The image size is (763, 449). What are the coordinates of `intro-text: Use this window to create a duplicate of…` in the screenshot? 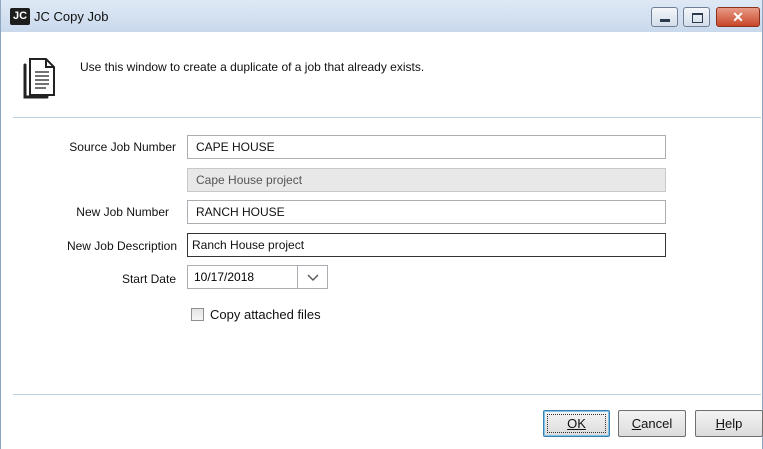 It's located at (252, 67).